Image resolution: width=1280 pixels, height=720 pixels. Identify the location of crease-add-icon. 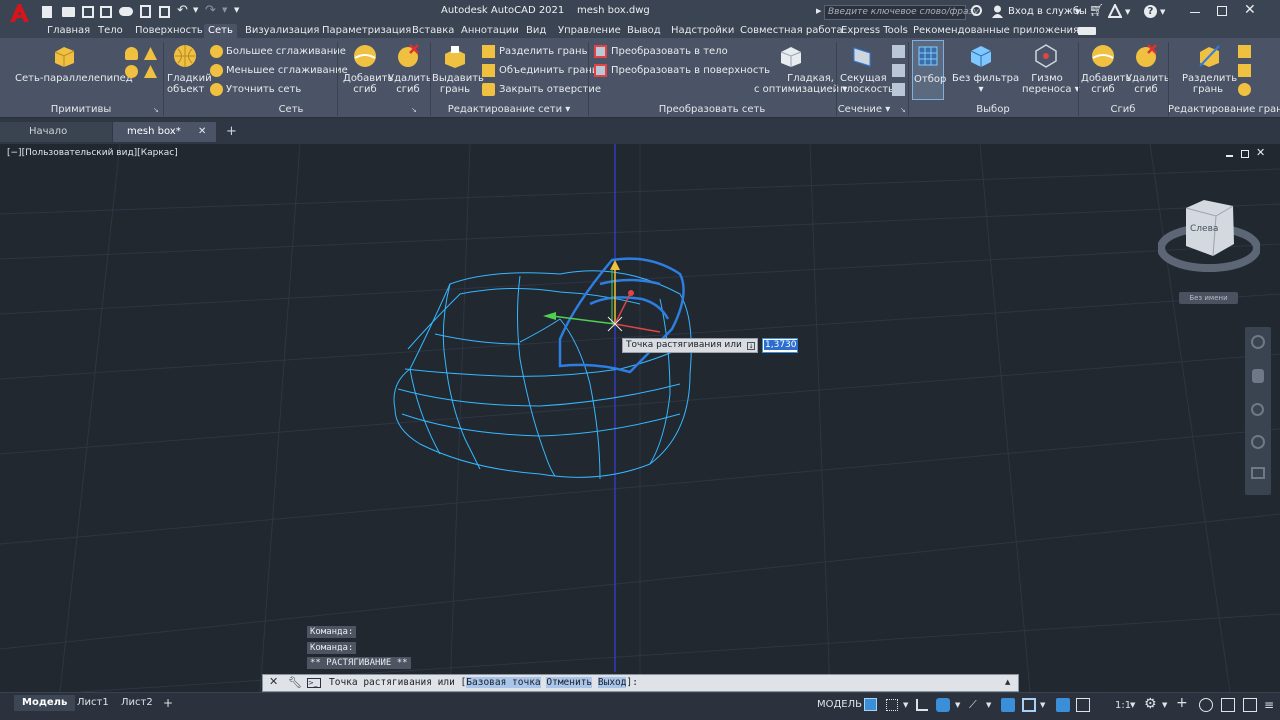
(1103, 56).